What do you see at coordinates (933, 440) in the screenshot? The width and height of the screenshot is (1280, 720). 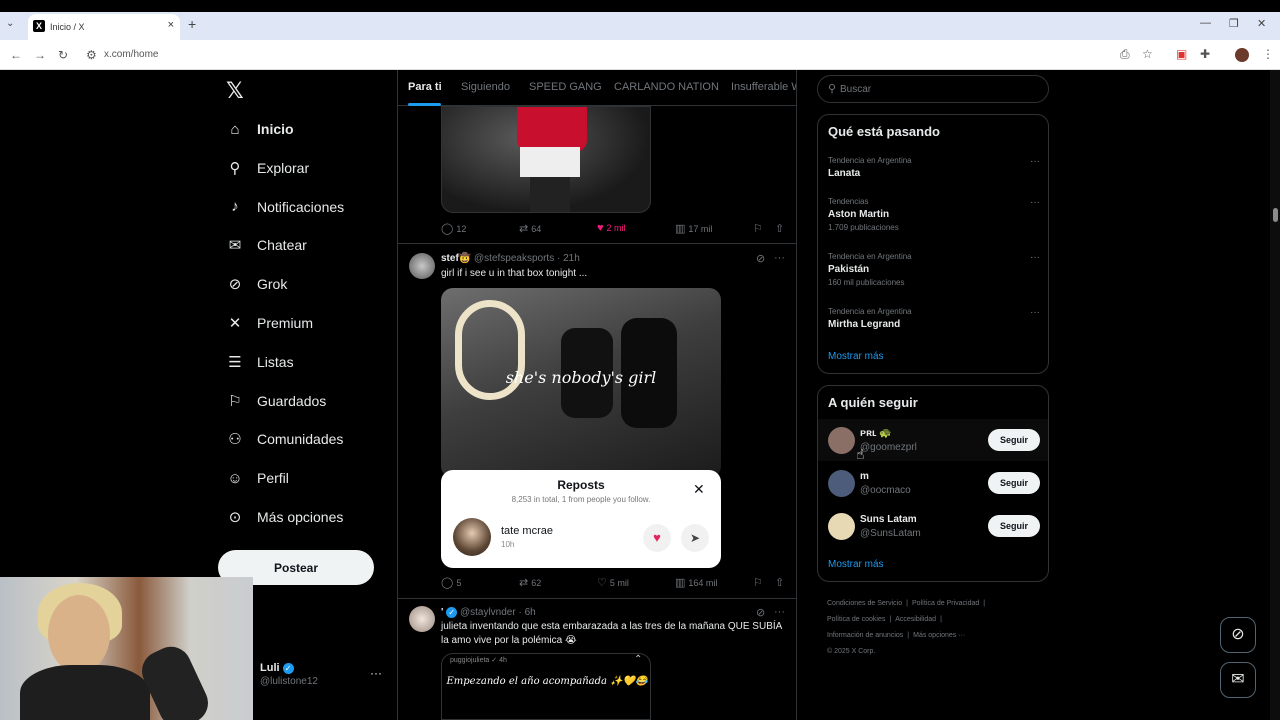 I see `follow-suggestion: ᴘʀʟ 🐢 @goomezprl Seguir` at bounding box center [933, 440].